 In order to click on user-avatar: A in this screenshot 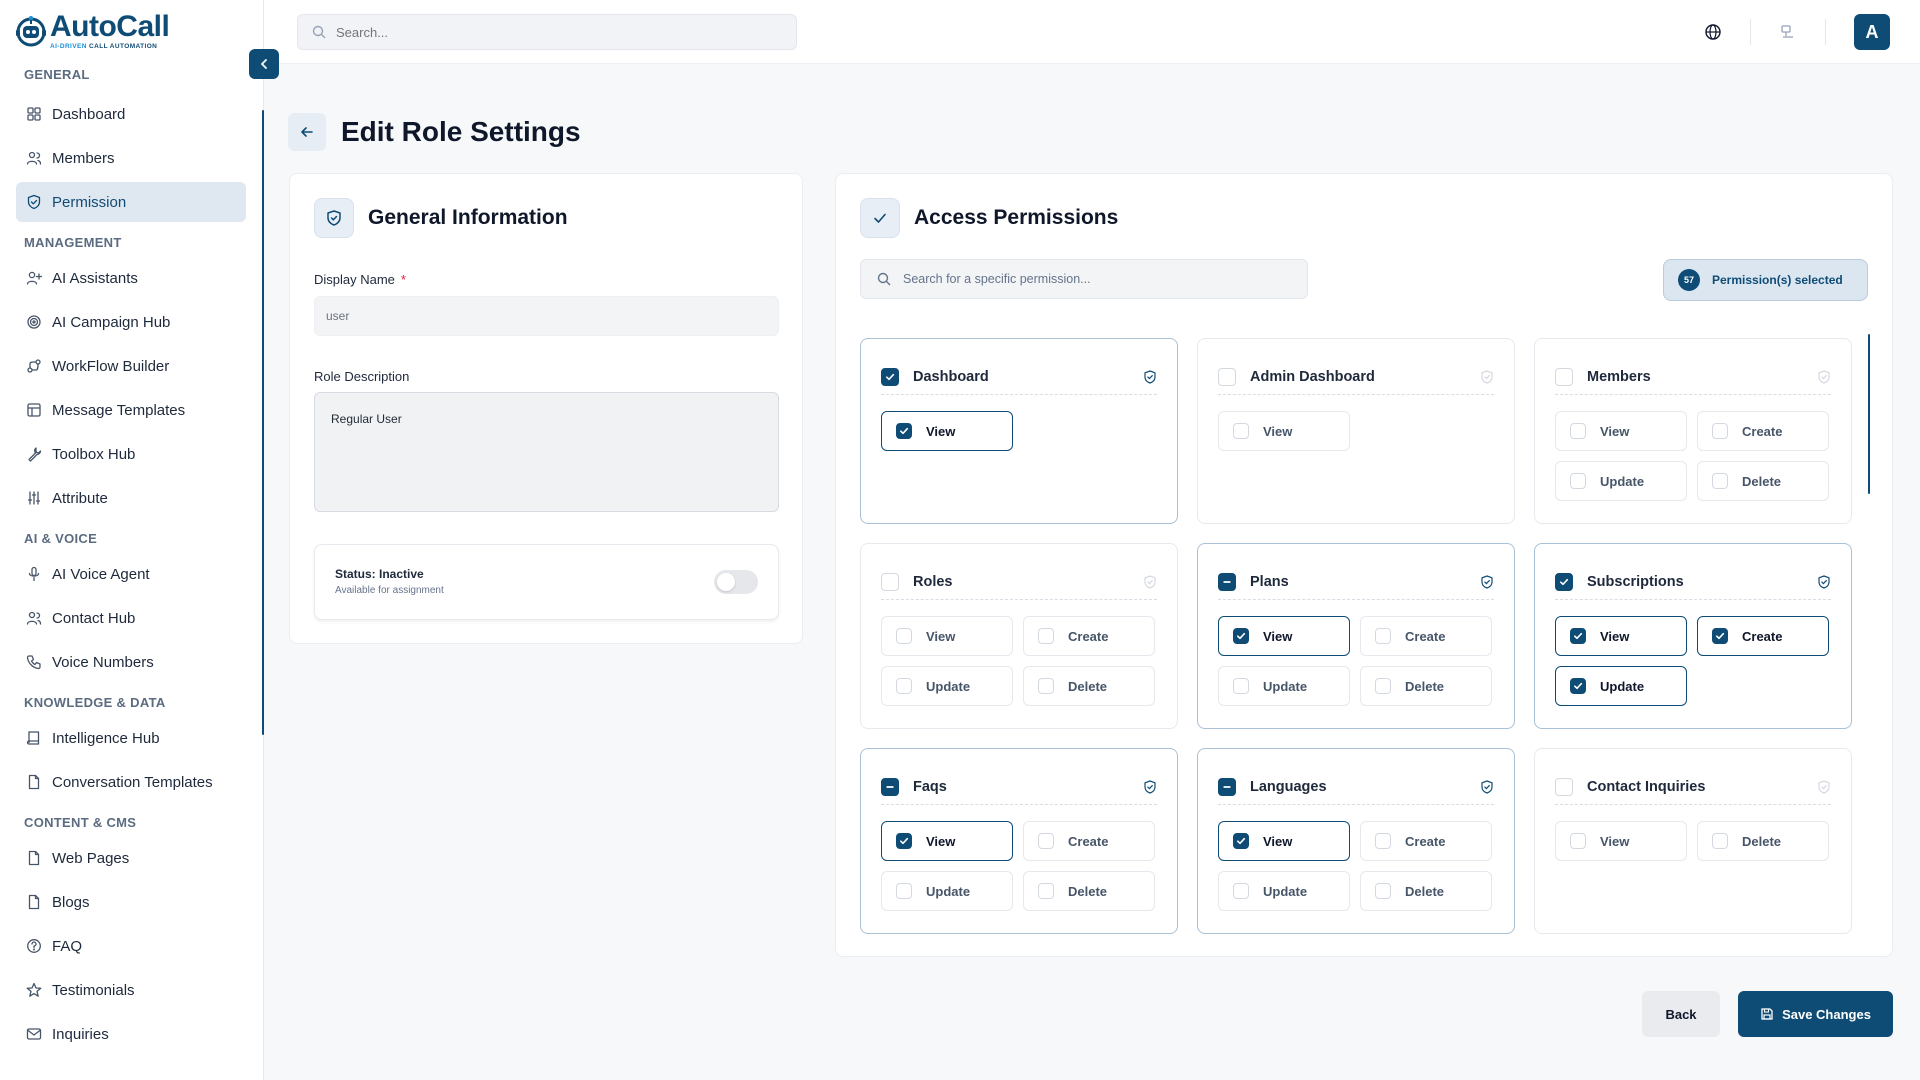, I will do `click(1872, 32)`.